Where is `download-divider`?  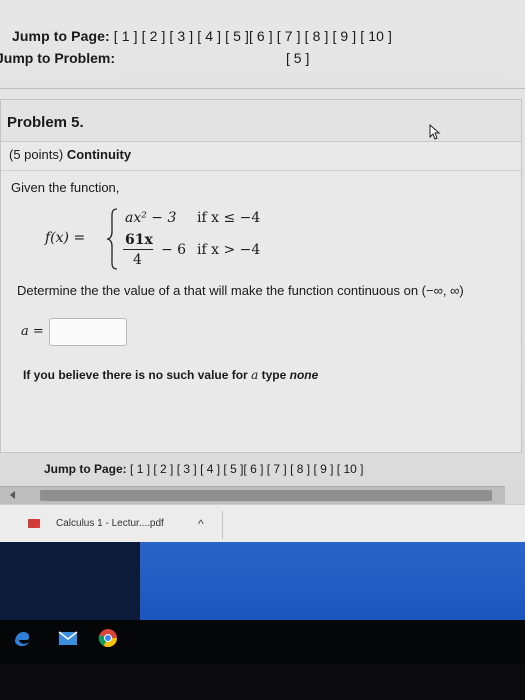
download-divider is located at coordinates (222, 525).